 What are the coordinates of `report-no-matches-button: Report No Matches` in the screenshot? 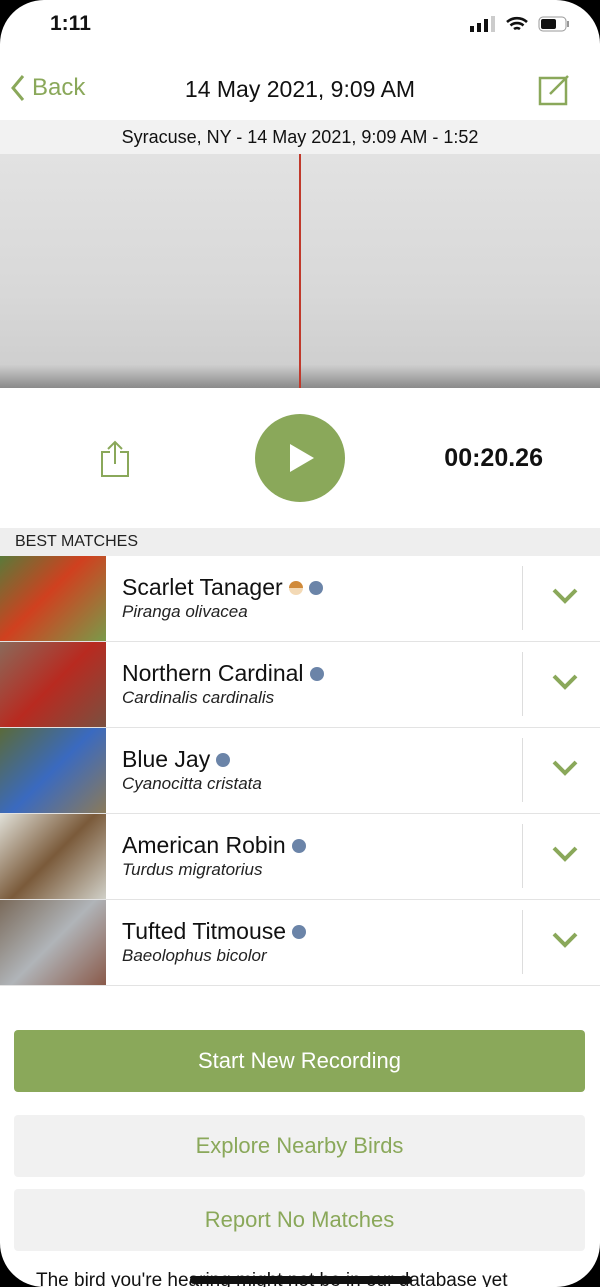 It's located at (299, 1220).